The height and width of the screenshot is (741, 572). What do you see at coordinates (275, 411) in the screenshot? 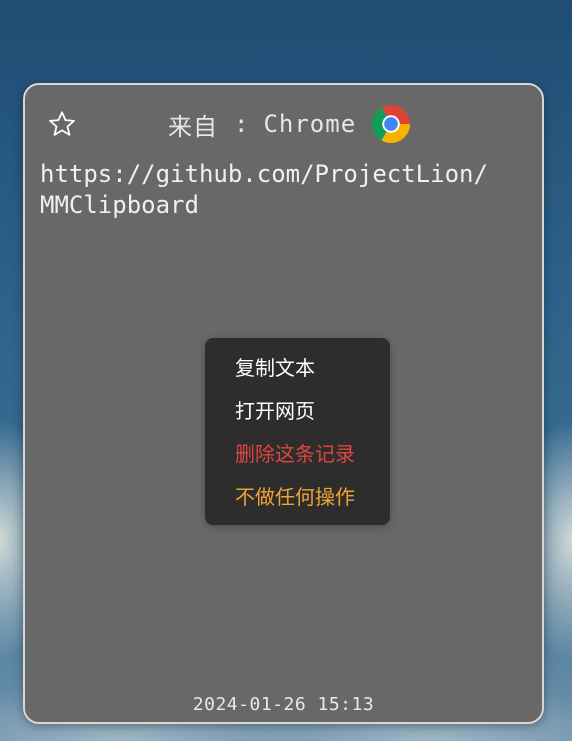
I see `menu-item-open-webpage: 打开网页` at bounding box center [275, 411].